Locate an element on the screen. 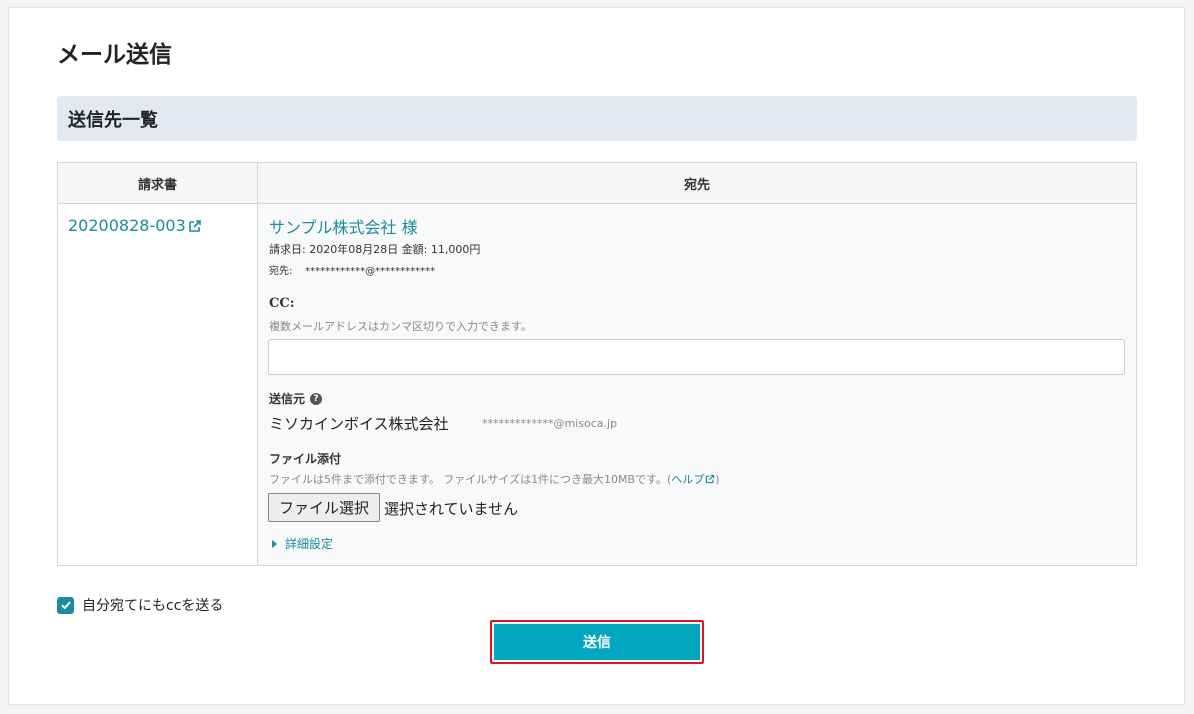 The width and height of the screenshot is (1194, 714). cc-self-checkbox is located at coordinates (65, 605).